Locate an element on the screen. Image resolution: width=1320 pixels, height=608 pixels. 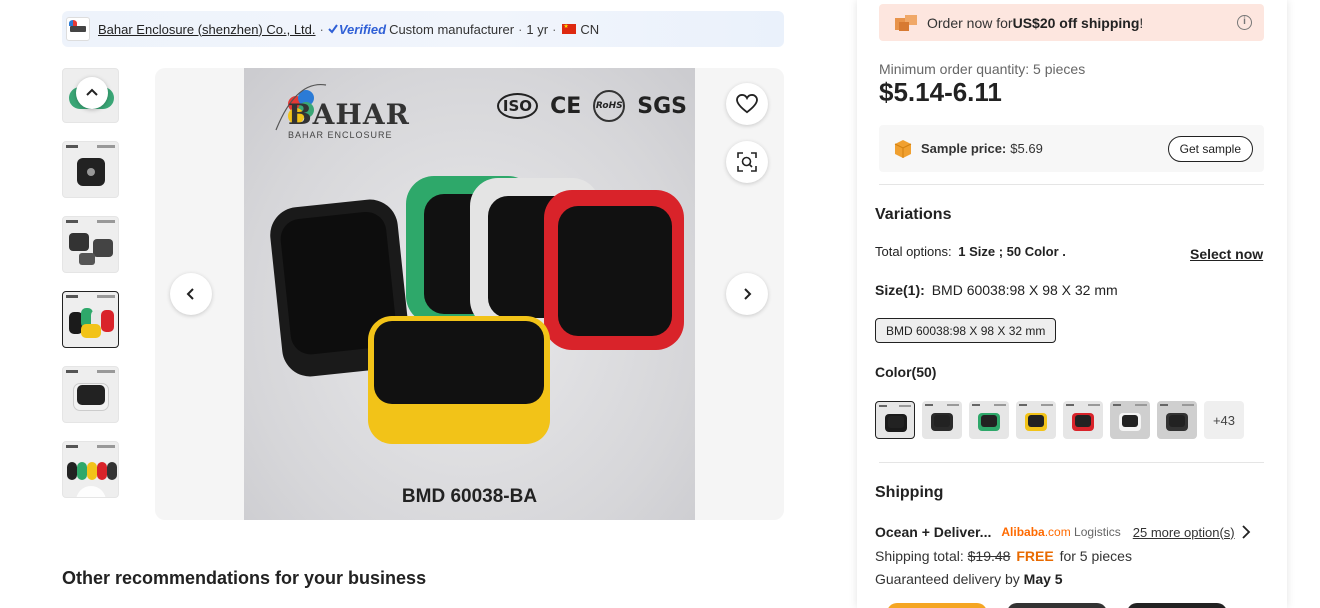
get-sample-button: Get sample is located at coordinates (1210, 149).